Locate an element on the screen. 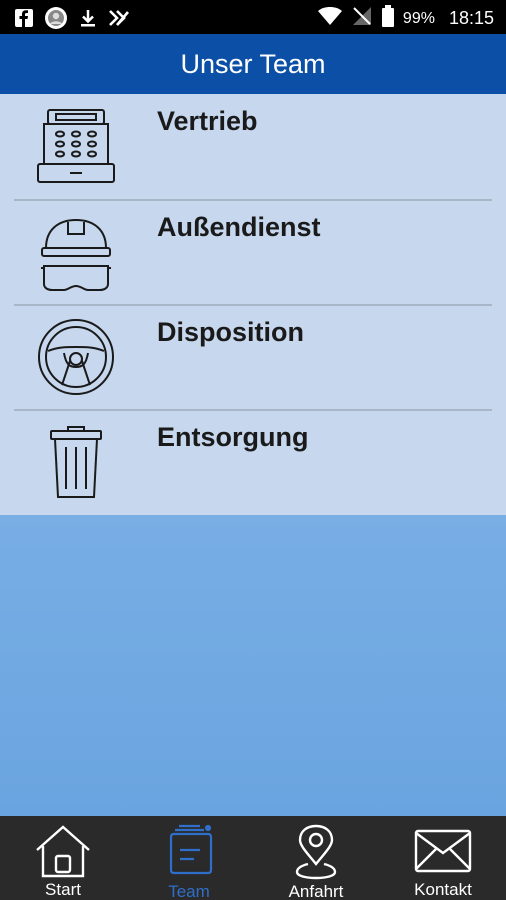  nav-kontakt: Kontakt is located at coordinates (443, 858).